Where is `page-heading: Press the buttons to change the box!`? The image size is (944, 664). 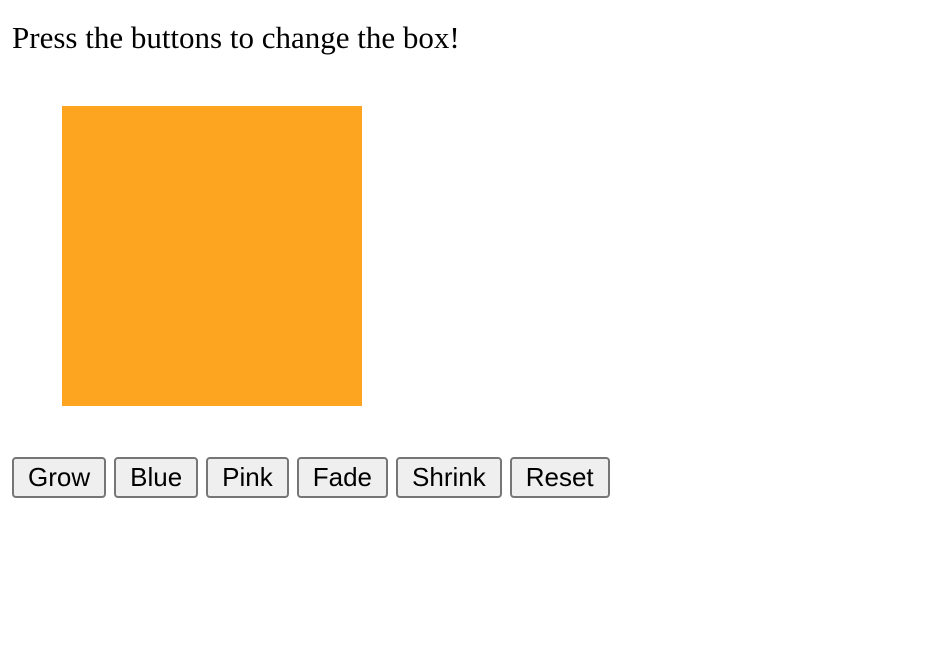
page-heading: Press the buttons to change the box! is located at coordinates (236, 37).